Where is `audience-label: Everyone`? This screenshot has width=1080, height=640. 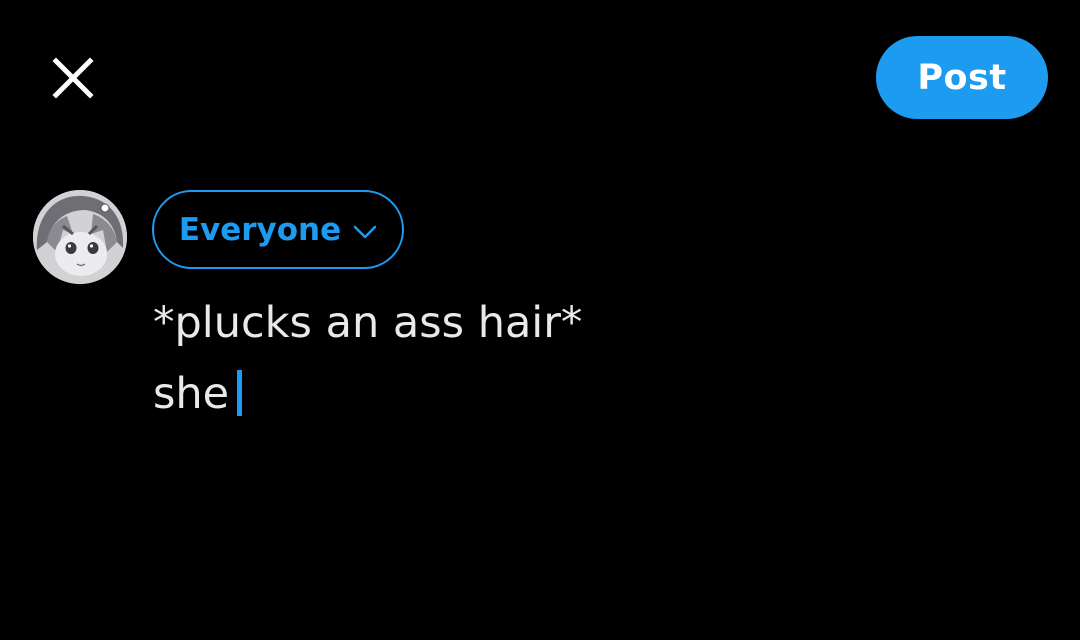 audience-label: Everyone is located at coordinates (260, 229).